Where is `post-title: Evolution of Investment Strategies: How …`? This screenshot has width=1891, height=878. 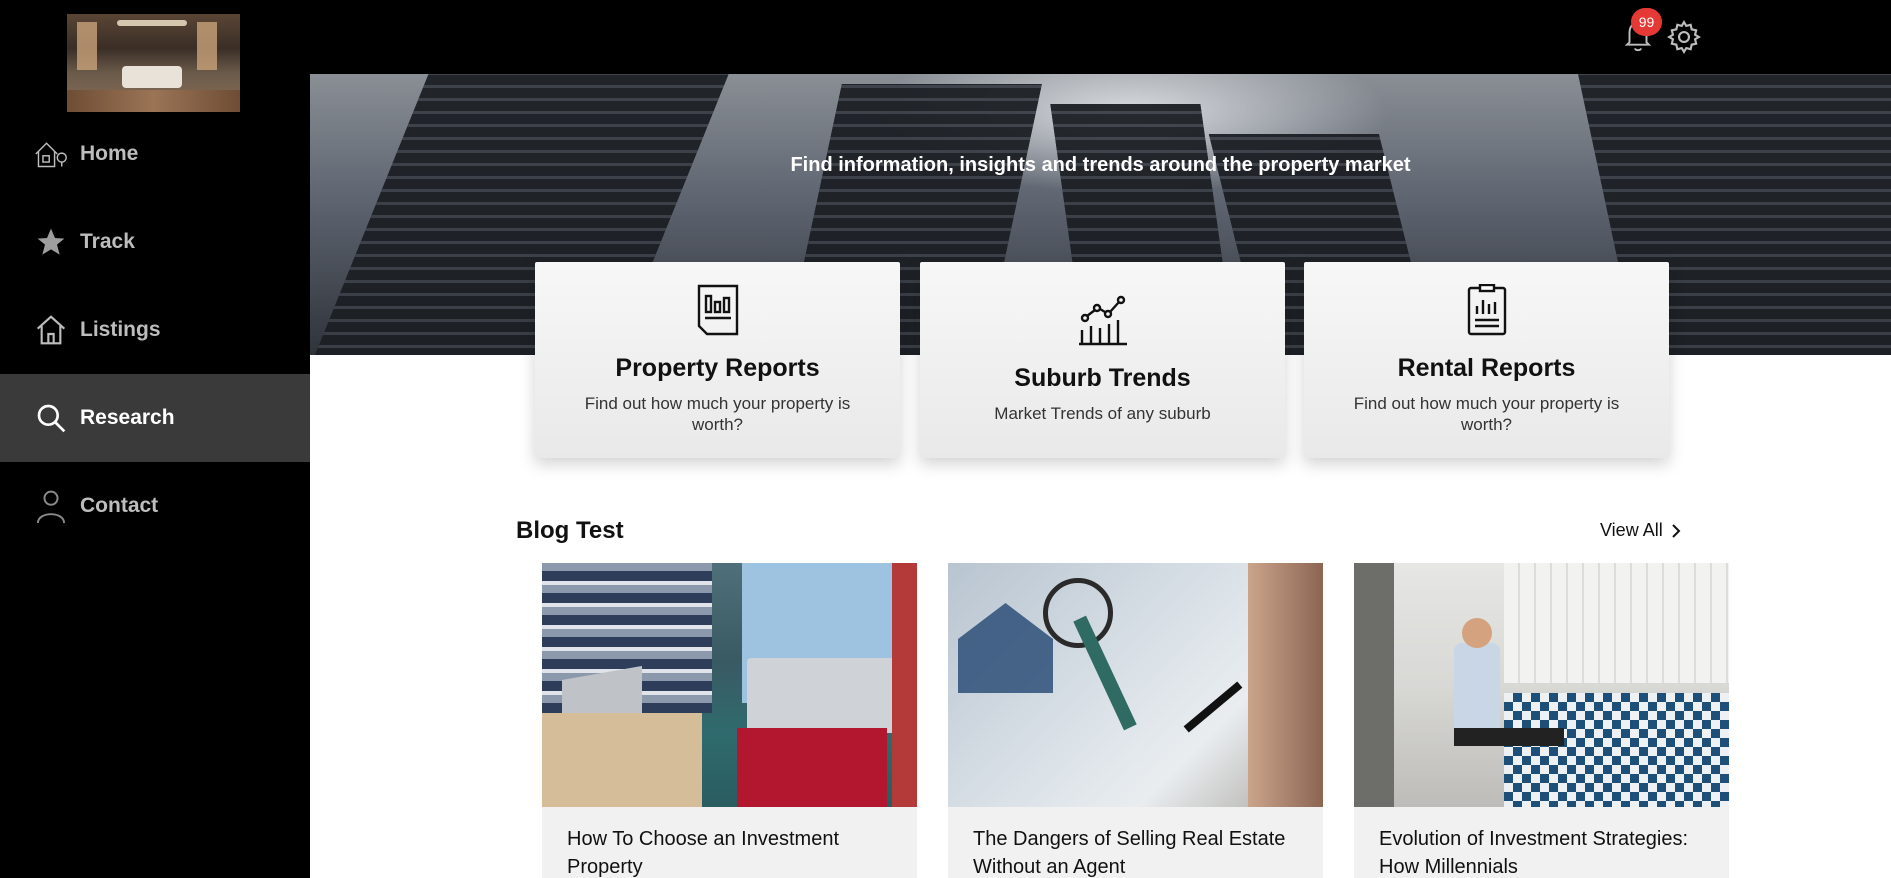 post-title: Evolution of Investment Strategies: How … is located at coordinates (1534, 853).